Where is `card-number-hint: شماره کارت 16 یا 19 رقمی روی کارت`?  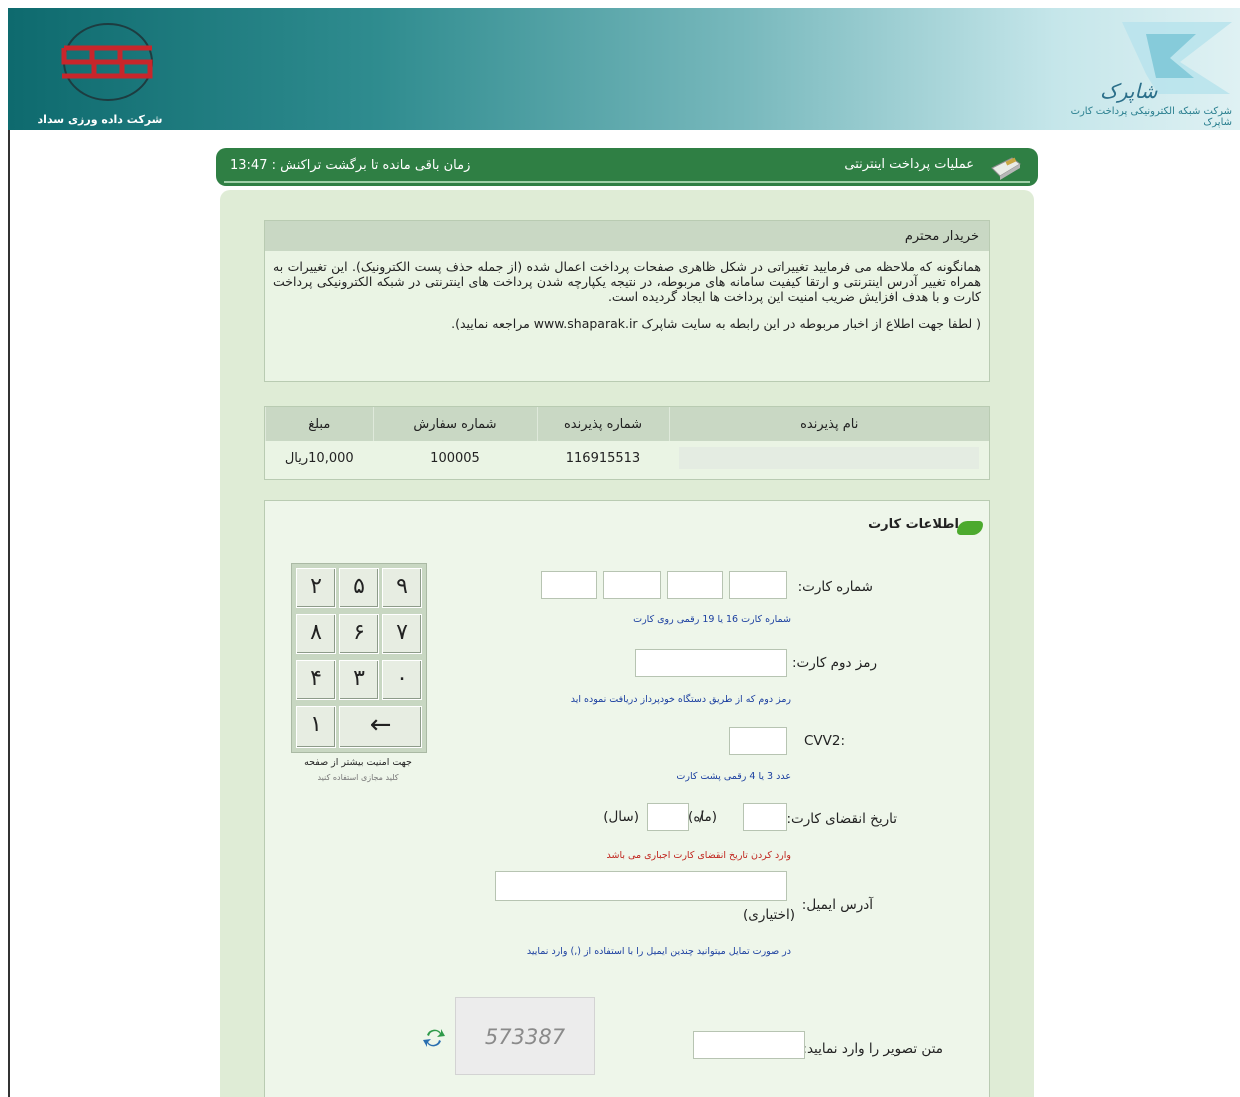 card-number-hint: شماره کارت 16 یا 19 رقمی روی کارت is located at coordinates (712, 619).